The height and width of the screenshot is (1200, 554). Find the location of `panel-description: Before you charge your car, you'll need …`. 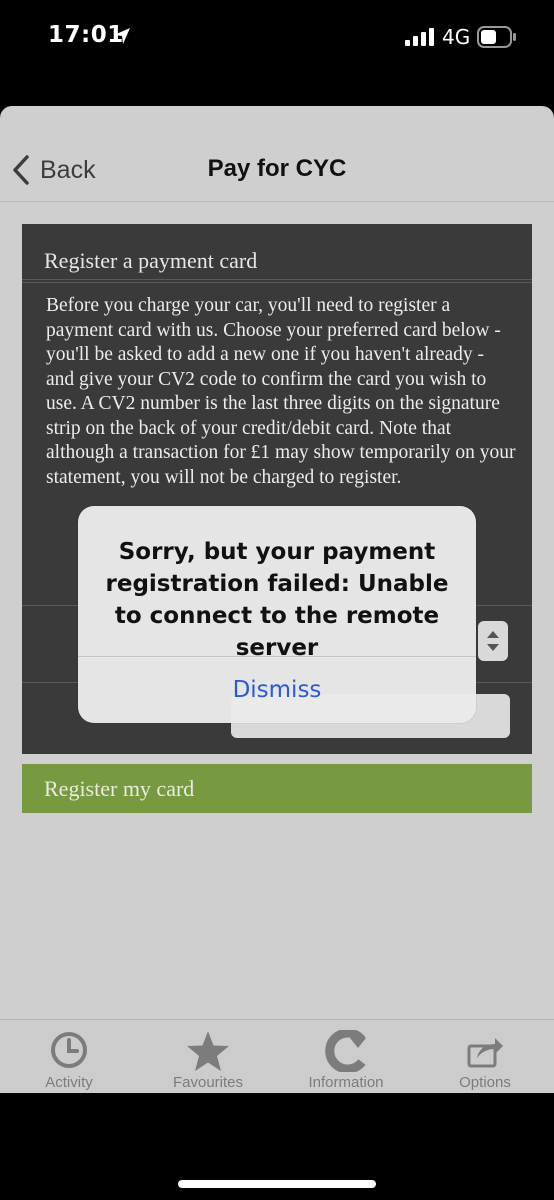

panel-description: Before you charge your car, you'll need … is located at coordinates (281, 391).